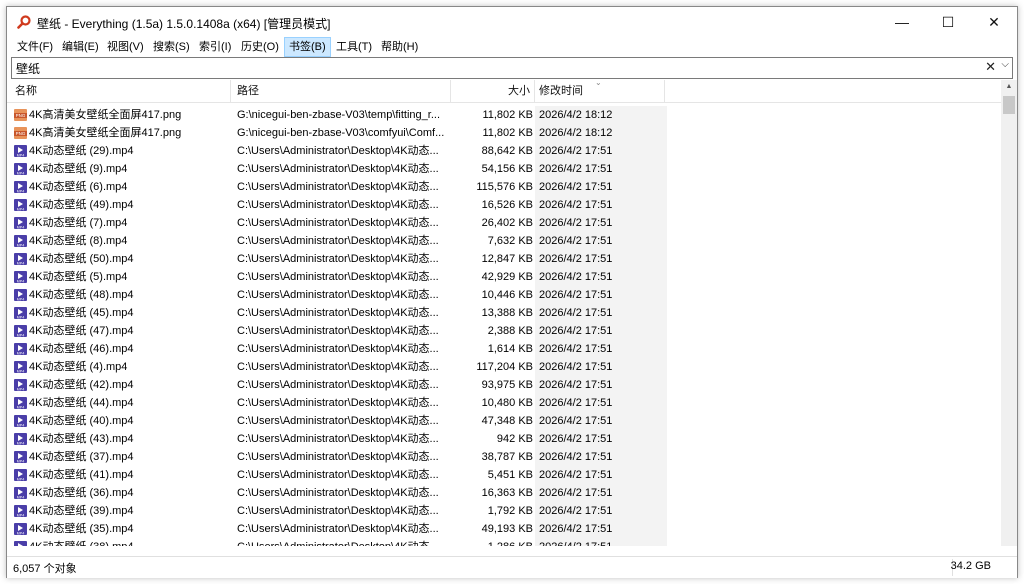  Describe the element at coordinates (1009, 87) in the screenshot. I see `scroll-up-icon: ▲` at that location.